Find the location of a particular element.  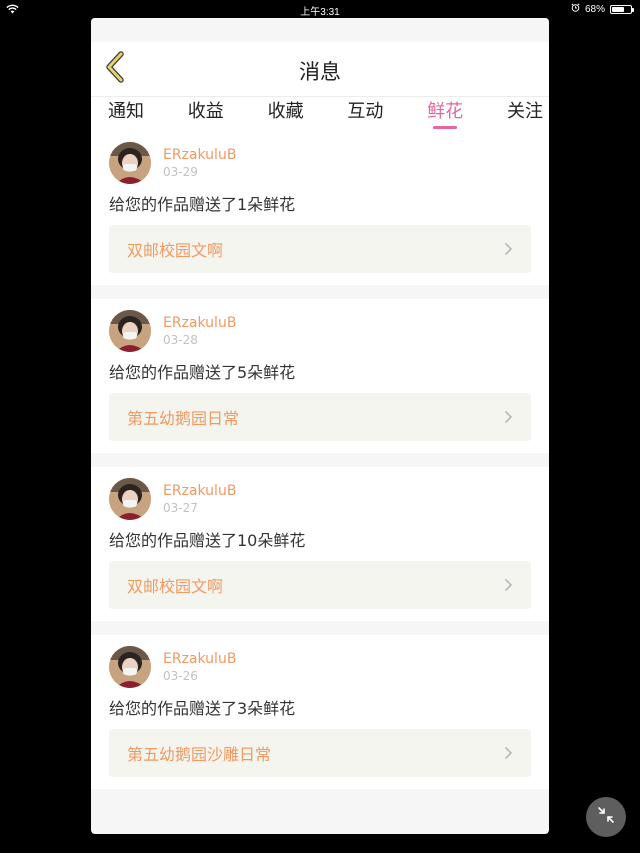

message-date: 03-28 is located at coordinates (180, 340).